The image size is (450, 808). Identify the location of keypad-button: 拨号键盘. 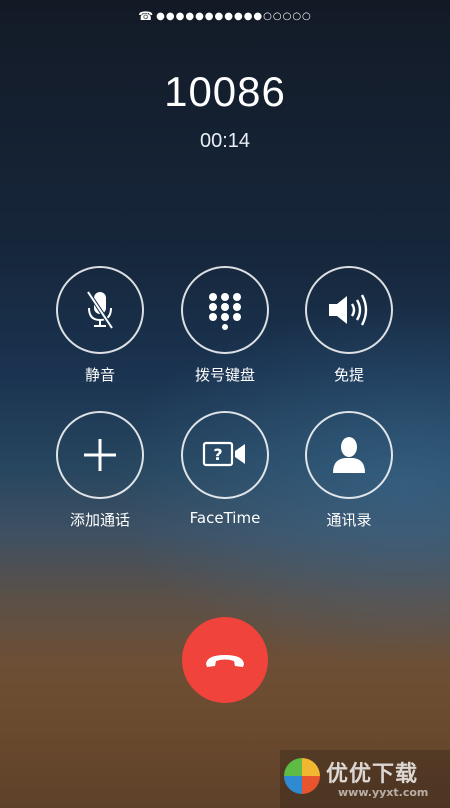
(225, 325).